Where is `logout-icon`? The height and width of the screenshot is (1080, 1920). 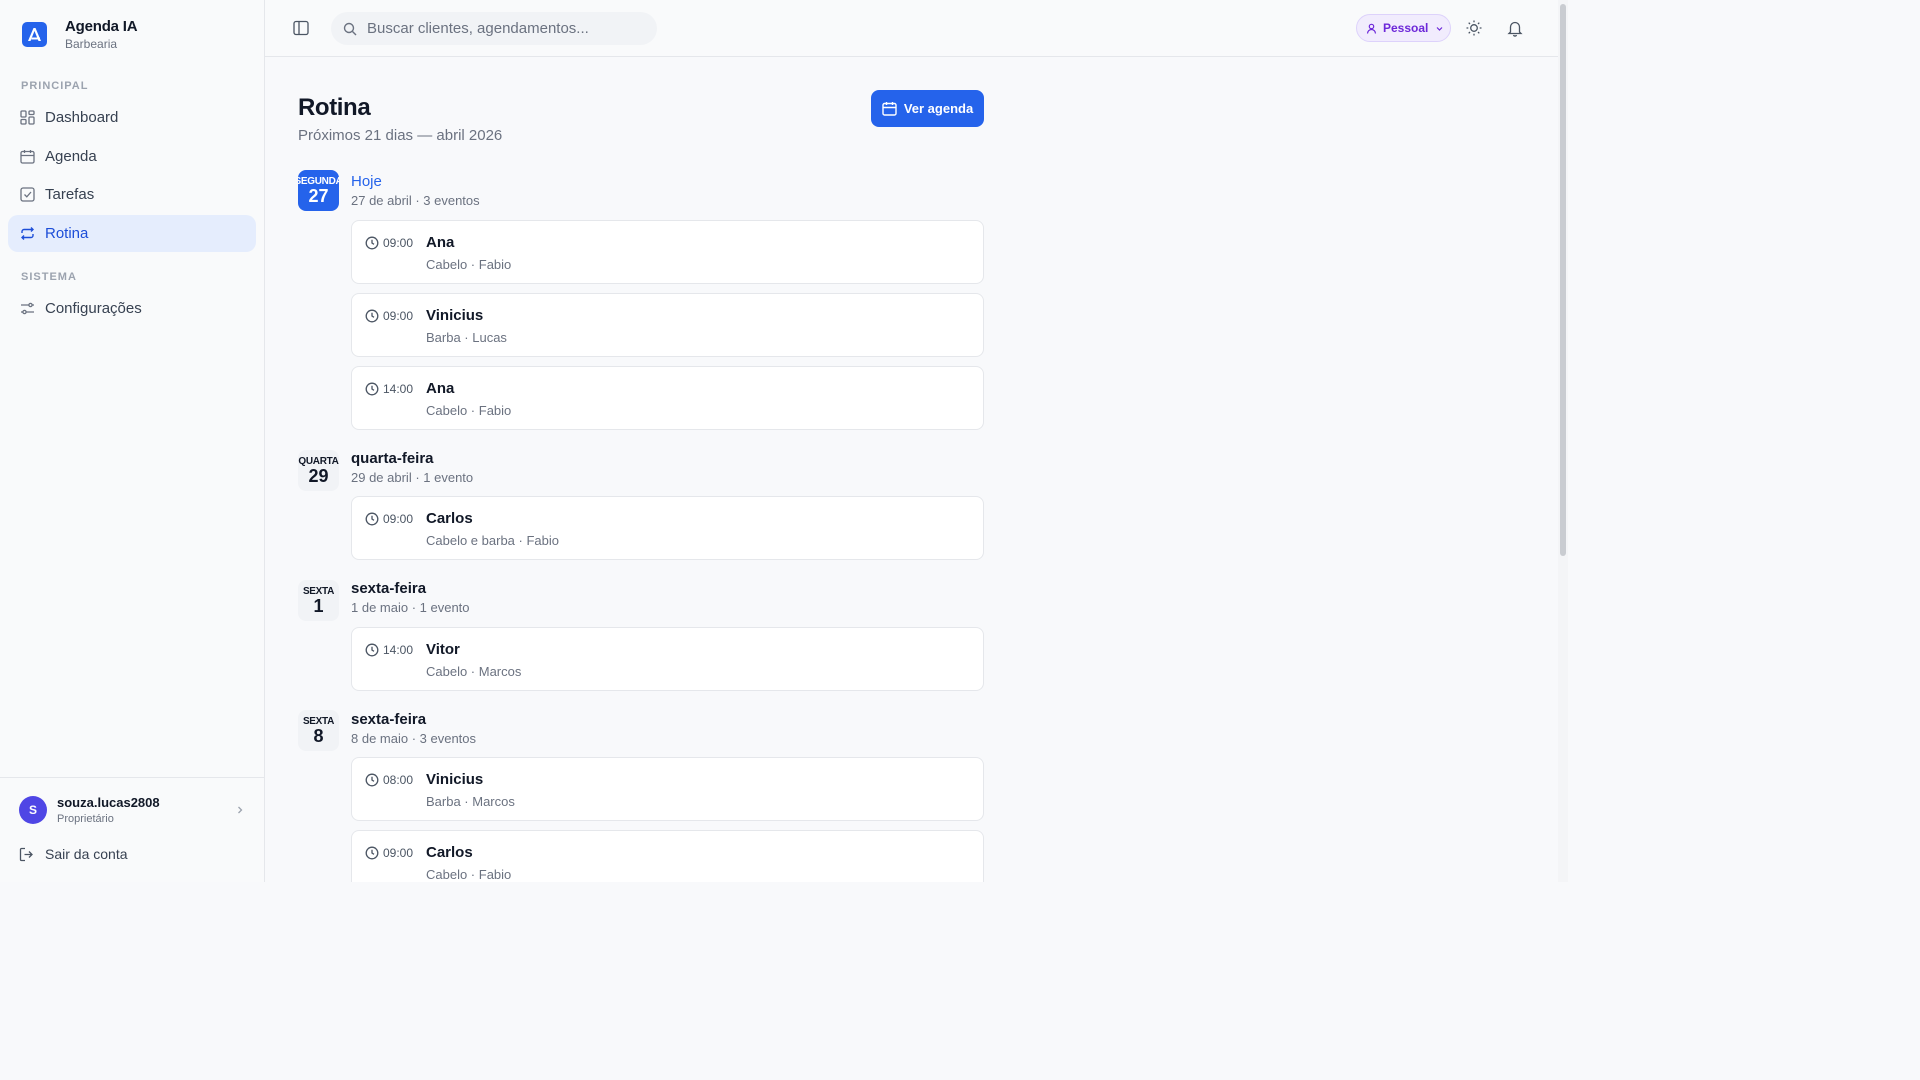
logout-icon is located at coordinates (26, 854).